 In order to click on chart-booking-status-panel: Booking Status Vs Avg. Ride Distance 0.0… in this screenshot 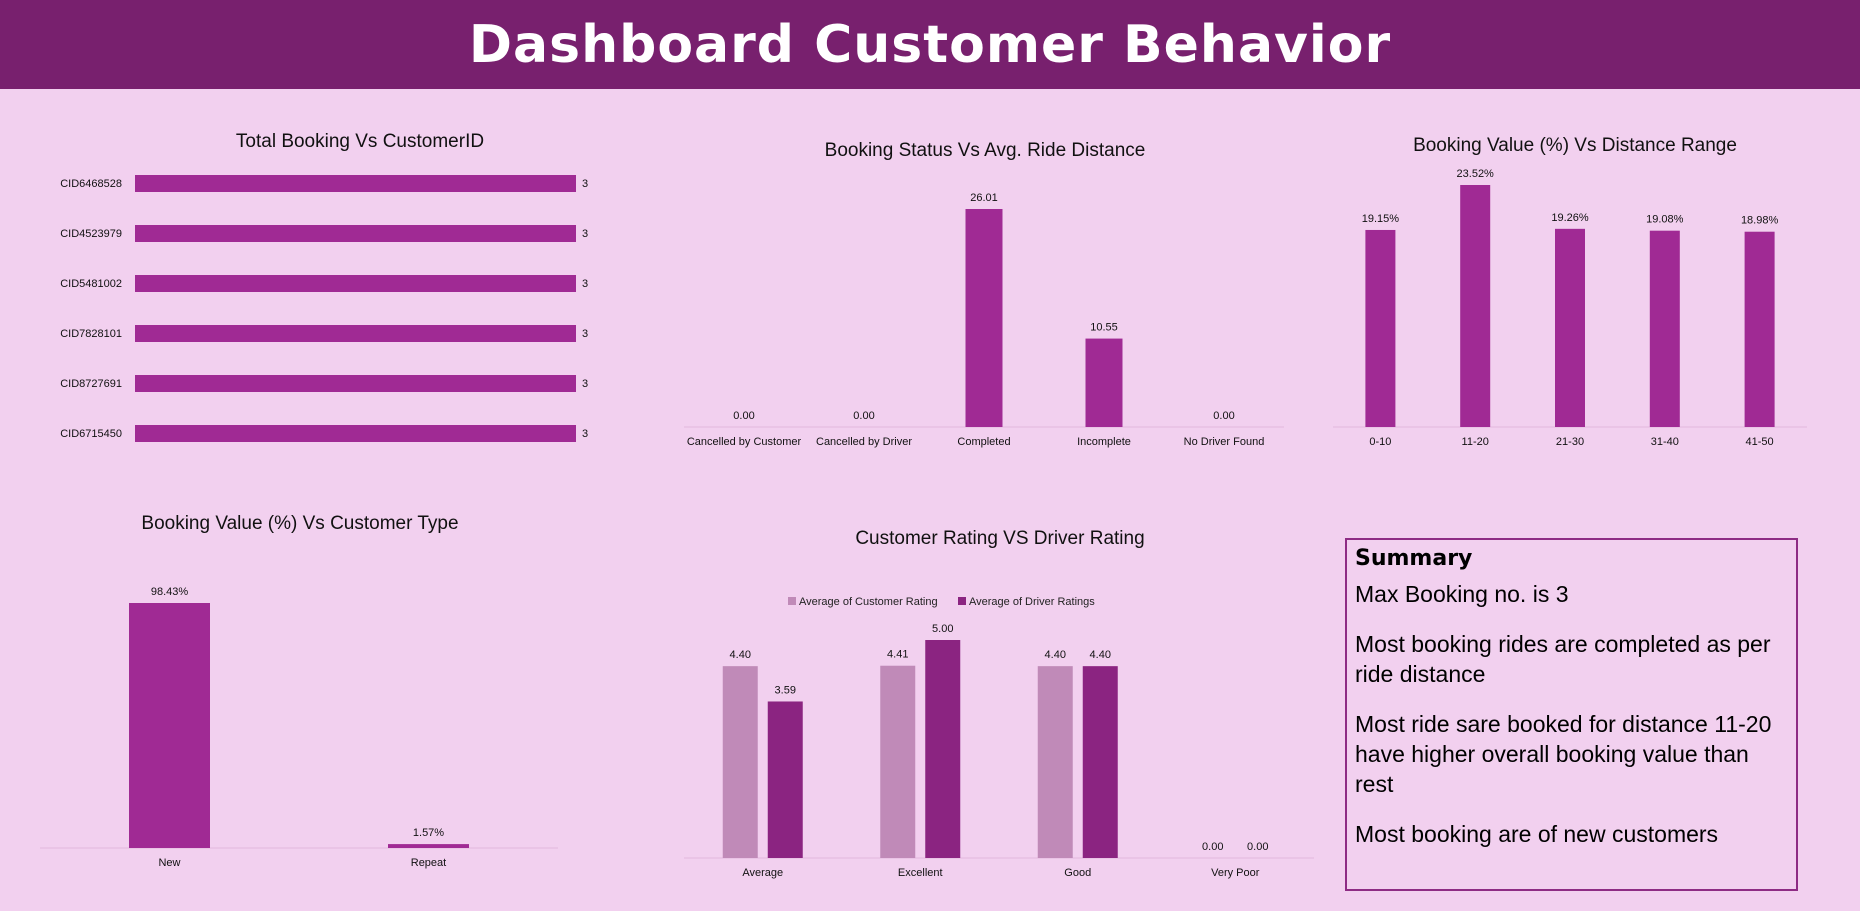, I will do `click(985, 295)`.